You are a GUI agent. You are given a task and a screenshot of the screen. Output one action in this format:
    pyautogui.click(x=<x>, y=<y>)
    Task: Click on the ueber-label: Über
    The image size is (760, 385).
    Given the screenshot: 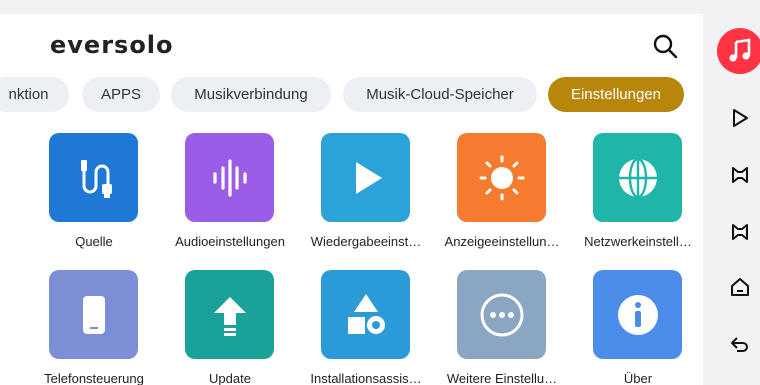 What is the action you would take?
    pyautogui.click(x=638, y=378)
    